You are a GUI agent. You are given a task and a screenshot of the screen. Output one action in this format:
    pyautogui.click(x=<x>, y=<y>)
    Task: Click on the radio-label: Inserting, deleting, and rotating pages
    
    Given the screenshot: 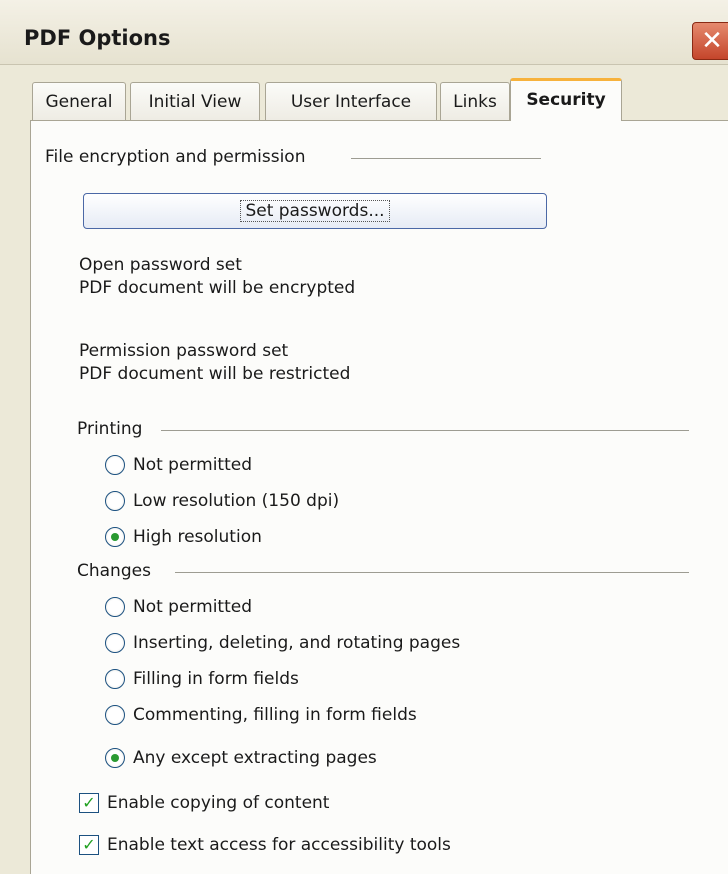 What is the action you would take?
    pyautogui.click(x=297, y=643)
    